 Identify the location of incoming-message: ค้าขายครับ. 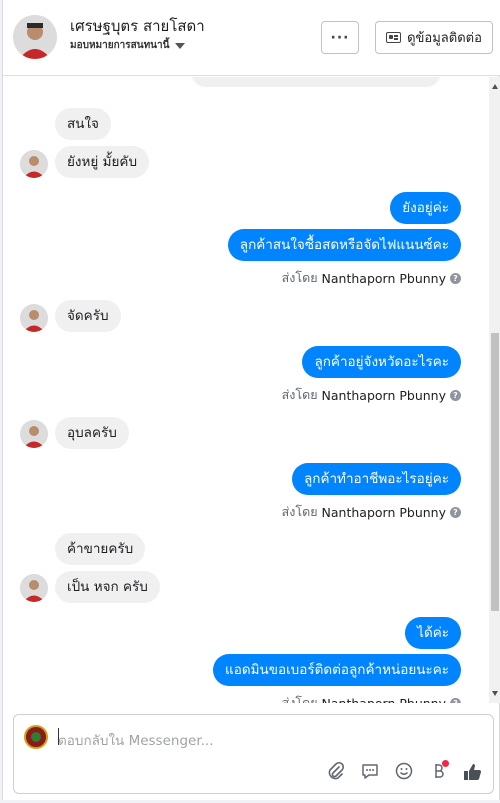
(100, 549).